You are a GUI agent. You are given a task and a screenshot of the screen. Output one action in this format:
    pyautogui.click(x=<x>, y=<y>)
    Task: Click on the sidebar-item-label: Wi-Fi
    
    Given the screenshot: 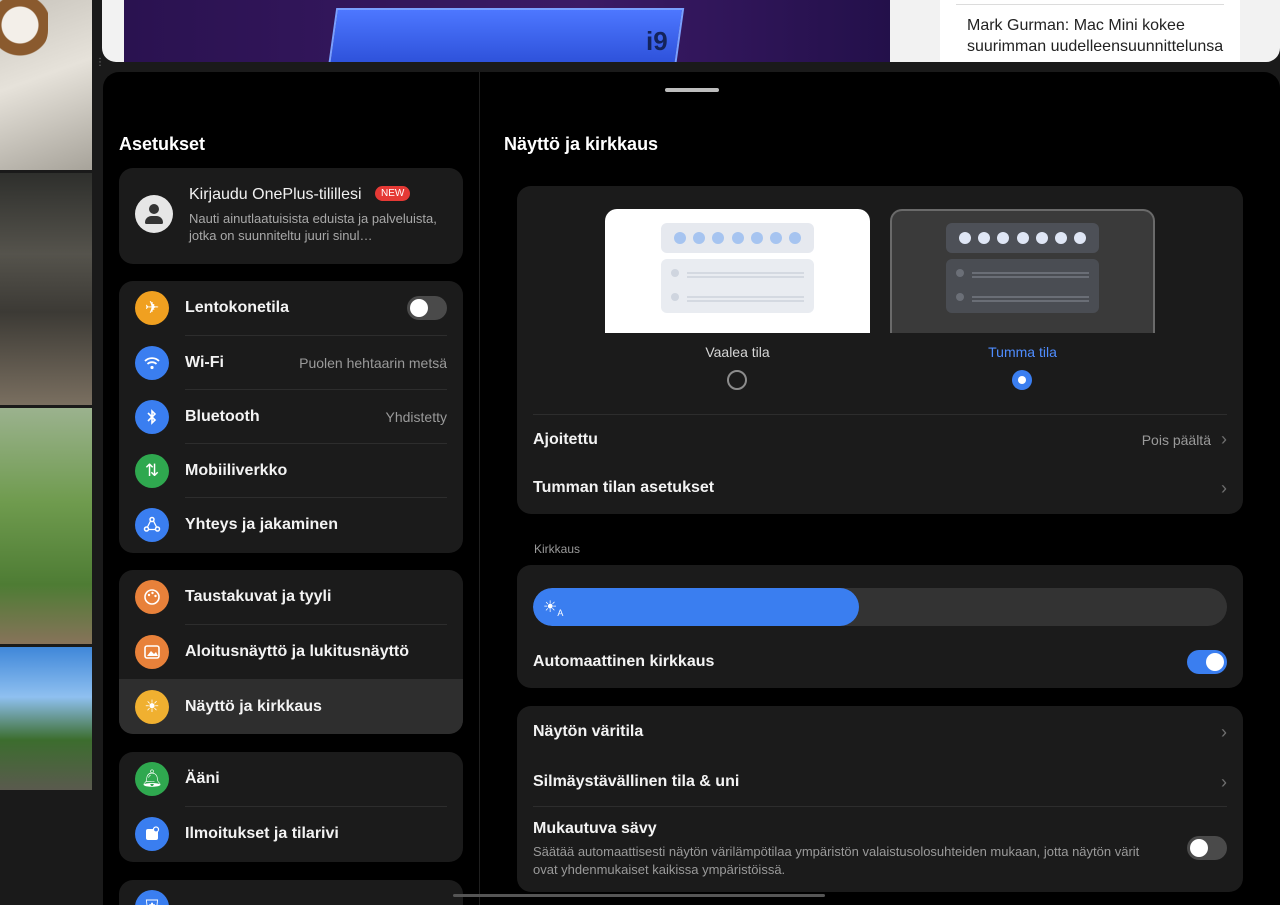 What is the action you would take?
    pyautogui.click(x=204, y=362)
    